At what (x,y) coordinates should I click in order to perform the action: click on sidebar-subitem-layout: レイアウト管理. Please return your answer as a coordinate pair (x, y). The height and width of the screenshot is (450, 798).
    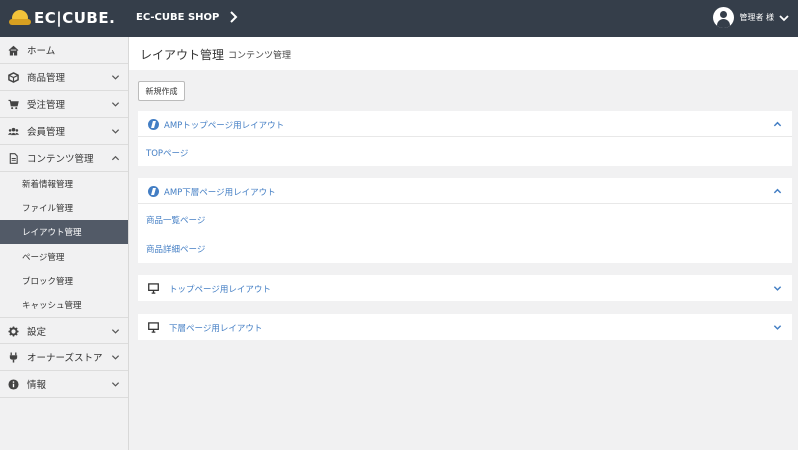
    Looking at the image, I should click on (64, 232).